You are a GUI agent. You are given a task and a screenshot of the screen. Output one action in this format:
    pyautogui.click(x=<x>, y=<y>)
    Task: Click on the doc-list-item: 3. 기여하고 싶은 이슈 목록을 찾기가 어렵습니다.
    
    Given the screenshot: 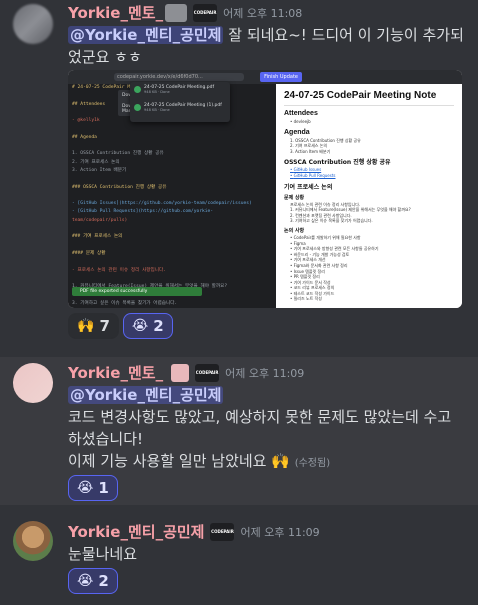 What is the action you would take?
    pyautogui.click(x=331, y=221)
    